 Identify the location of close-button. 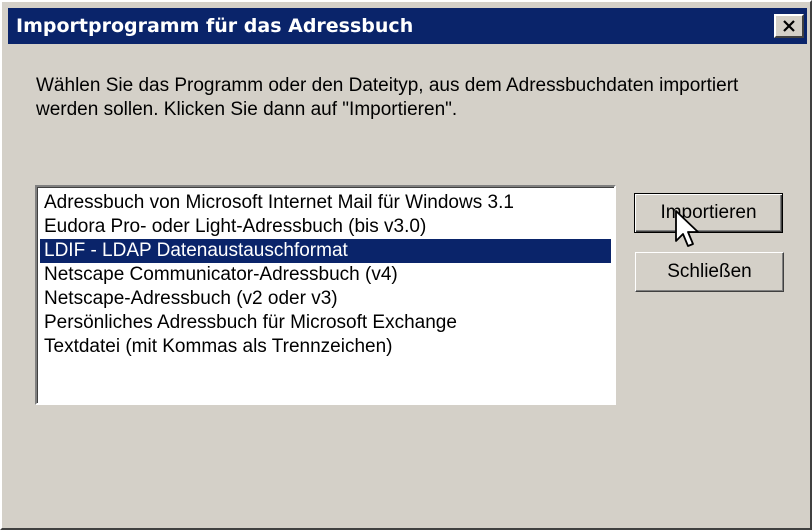
(789, 26).